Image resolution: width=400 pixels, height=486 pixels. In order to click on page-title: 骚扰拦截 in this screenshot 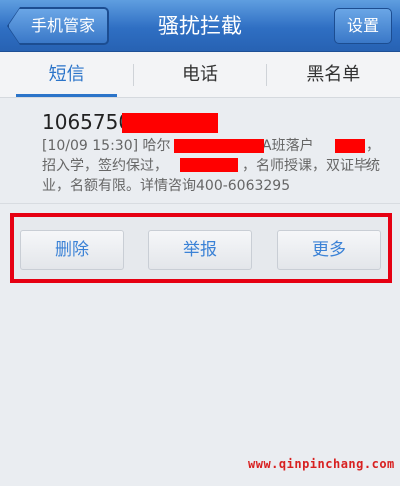, I will do `click(200, 26)`.